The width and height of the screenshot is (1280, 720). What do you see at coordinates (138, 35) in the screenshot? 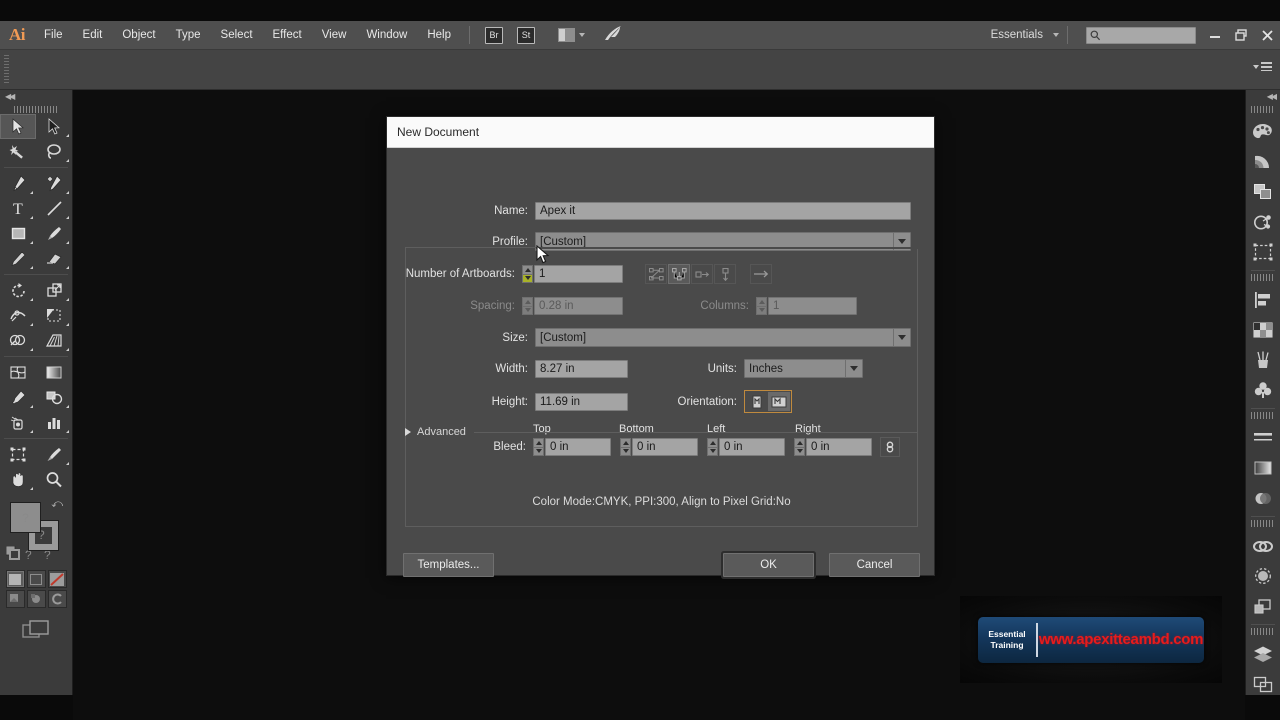
I see `menu-object: Object` at bounding box center [138, 35].